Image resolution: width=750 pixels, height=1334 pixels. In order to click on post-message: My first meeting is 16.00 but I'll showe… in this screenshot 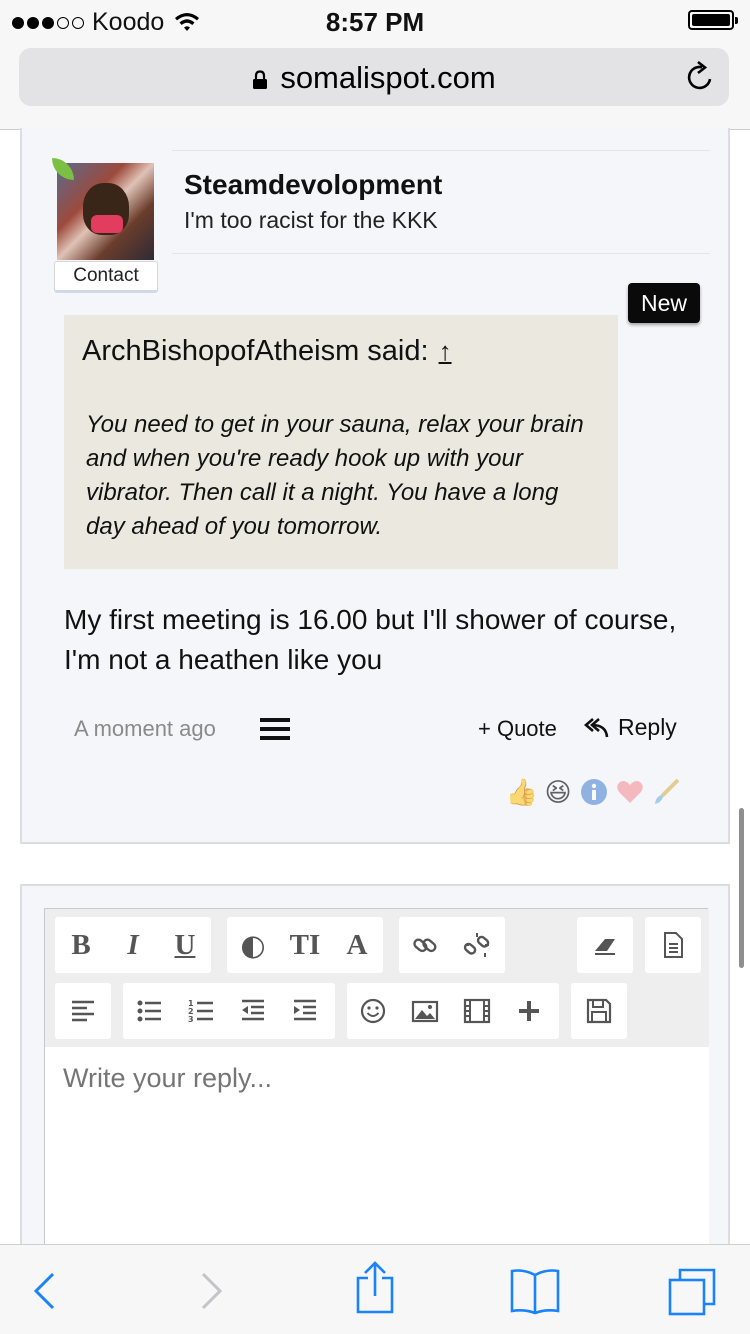, I will do `click(370, 639)`.